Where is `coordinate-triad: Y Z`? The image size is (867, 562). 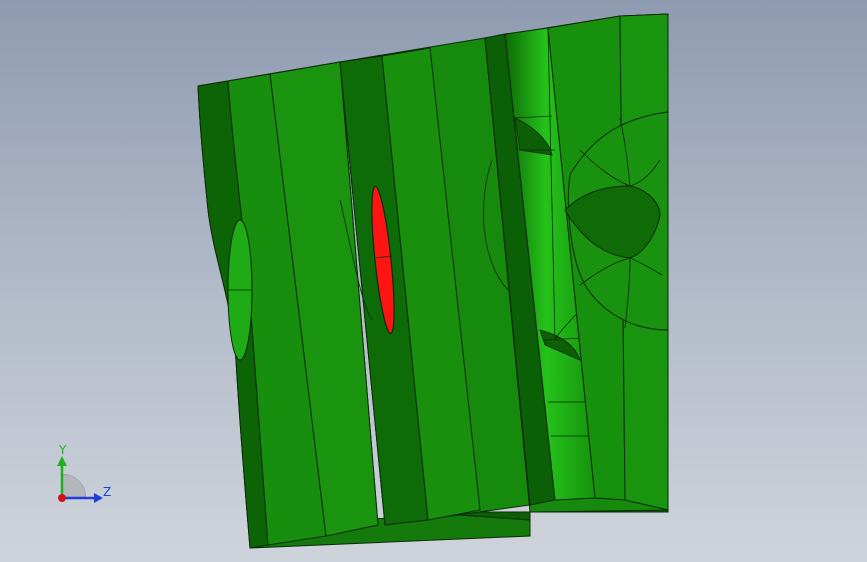
coordinate-triad: Y Z is located at coordinates (84, 473).